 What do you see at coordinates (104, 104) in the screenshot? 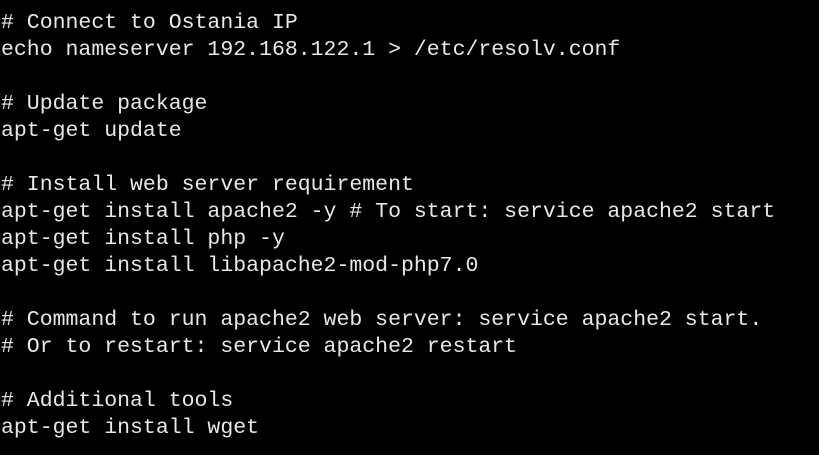
I see `comment-line: # Update package` at bounding box center [104, 104].